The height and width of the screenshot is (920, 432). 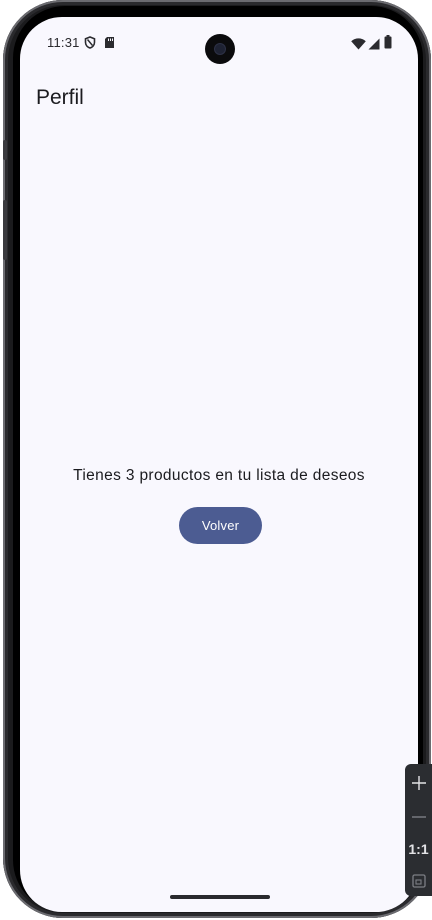 What do you see at coordinates (220, 525) in the screenshot?
I see `back-button: Volver` at bounding box center [220, 525].